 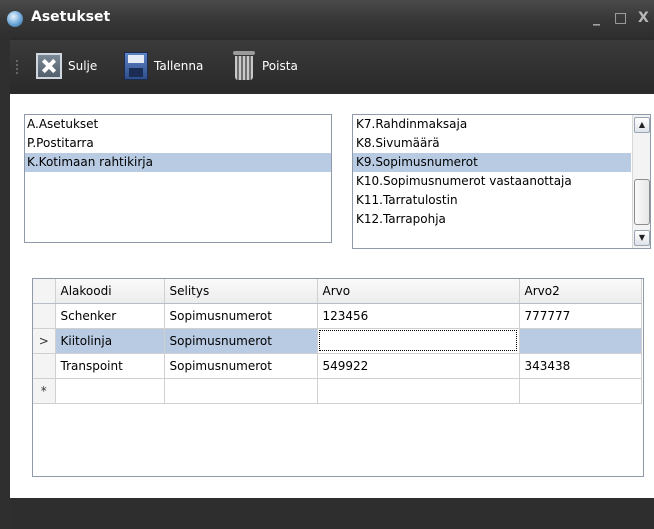 I want to click on column-header-arvo2: Arvo2, so click(x=580, y=291).